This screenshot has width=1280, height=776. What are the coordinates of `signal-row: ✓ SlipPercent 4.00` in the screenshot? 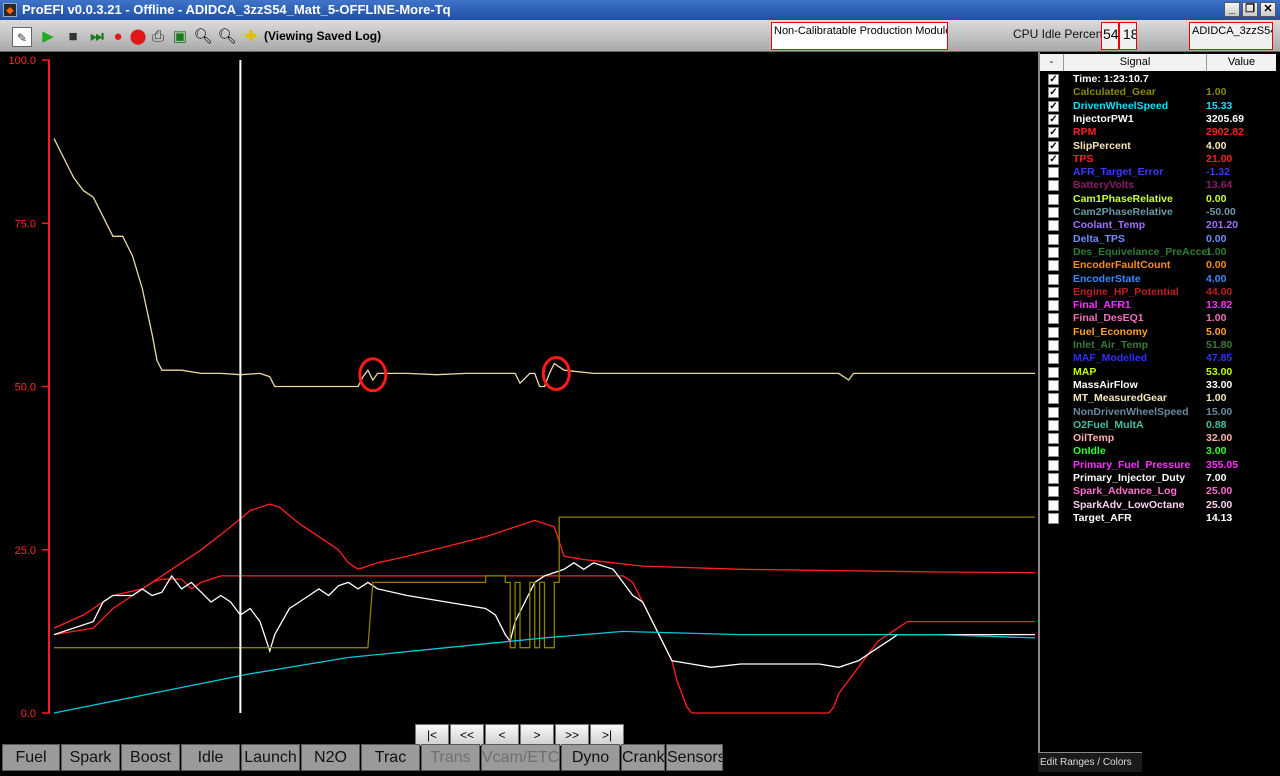 It's located at (1158, 146).